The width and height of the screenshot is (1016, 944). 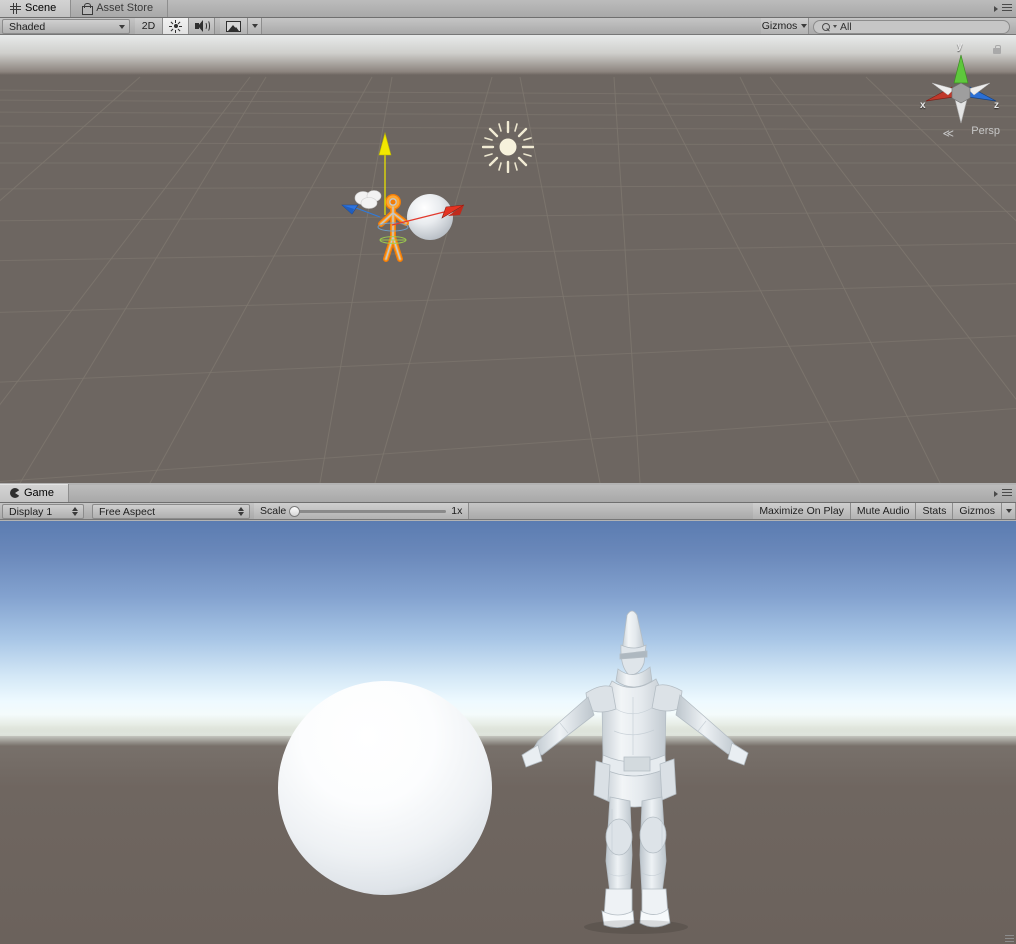 I want to click on mute-audio-label: Mute Audio, so click(x=883, y=511).